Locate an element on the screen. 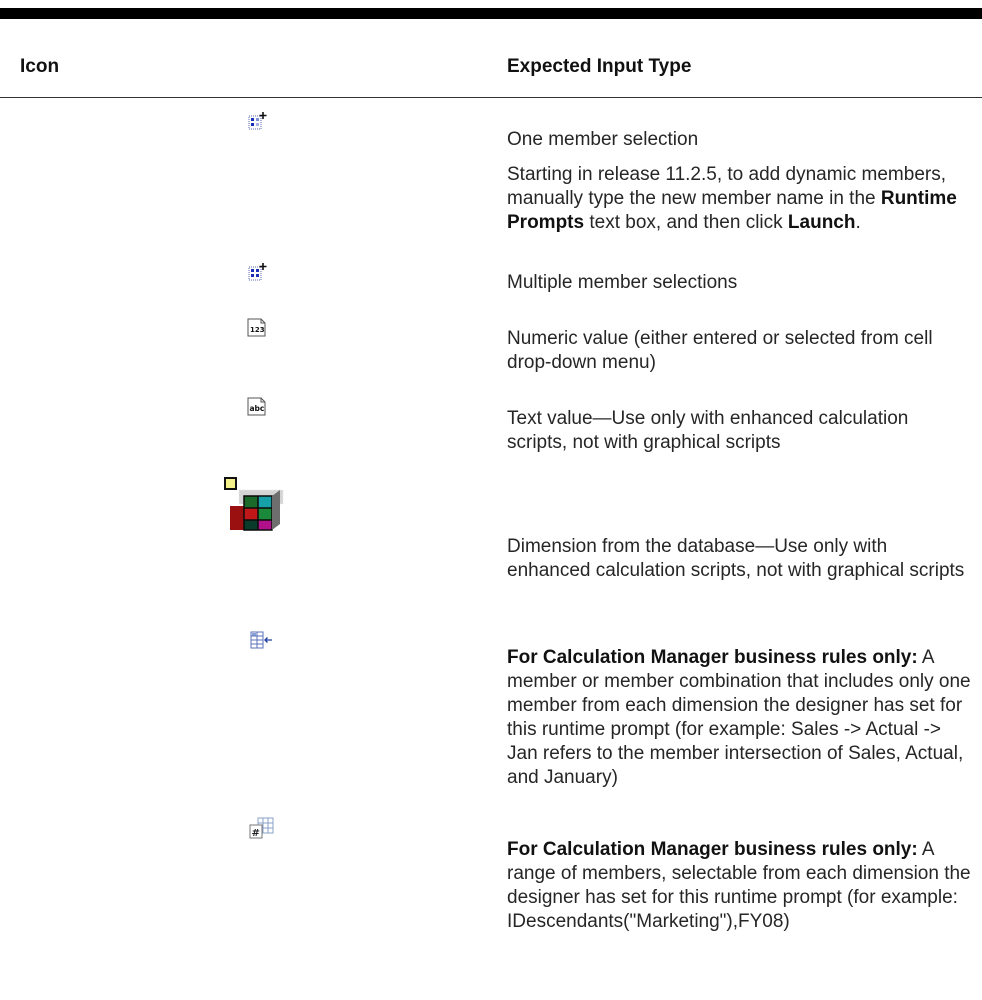 This screenshot has width=982, height=1000. dimension-icon is located at coordinates (254, 504).